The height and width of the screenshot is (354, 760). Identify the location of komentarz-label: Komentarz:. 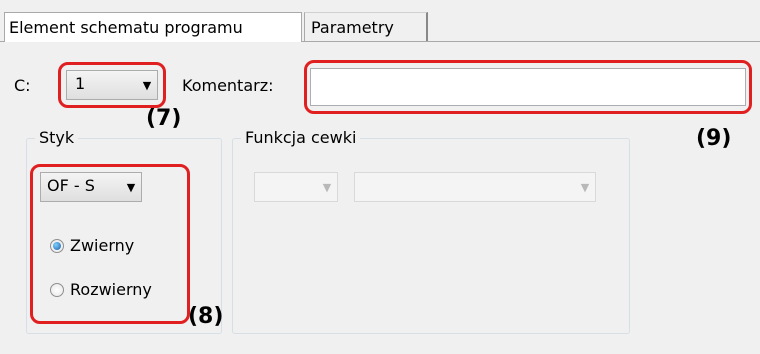
(228, 85).